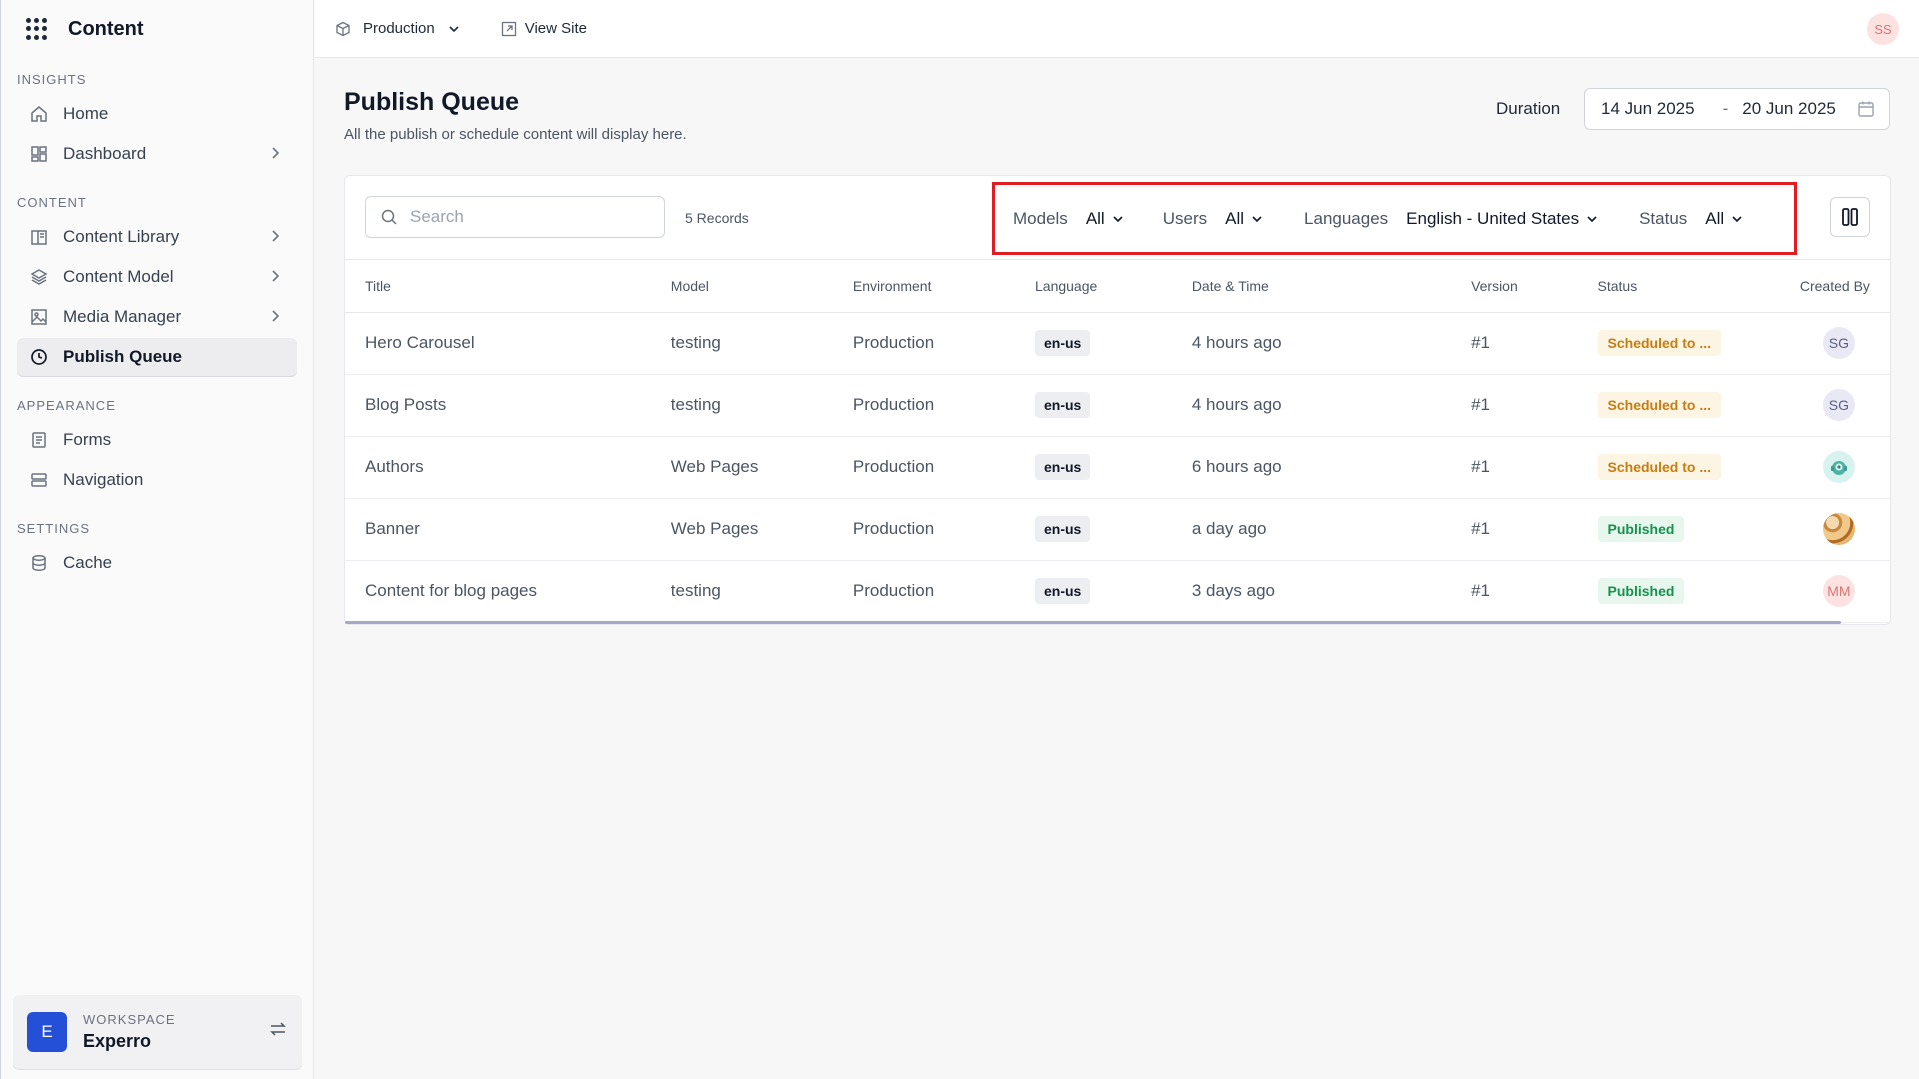  Describe the element at coordinates (39, 237) in the screenshot. I see `book-icon` at that location.